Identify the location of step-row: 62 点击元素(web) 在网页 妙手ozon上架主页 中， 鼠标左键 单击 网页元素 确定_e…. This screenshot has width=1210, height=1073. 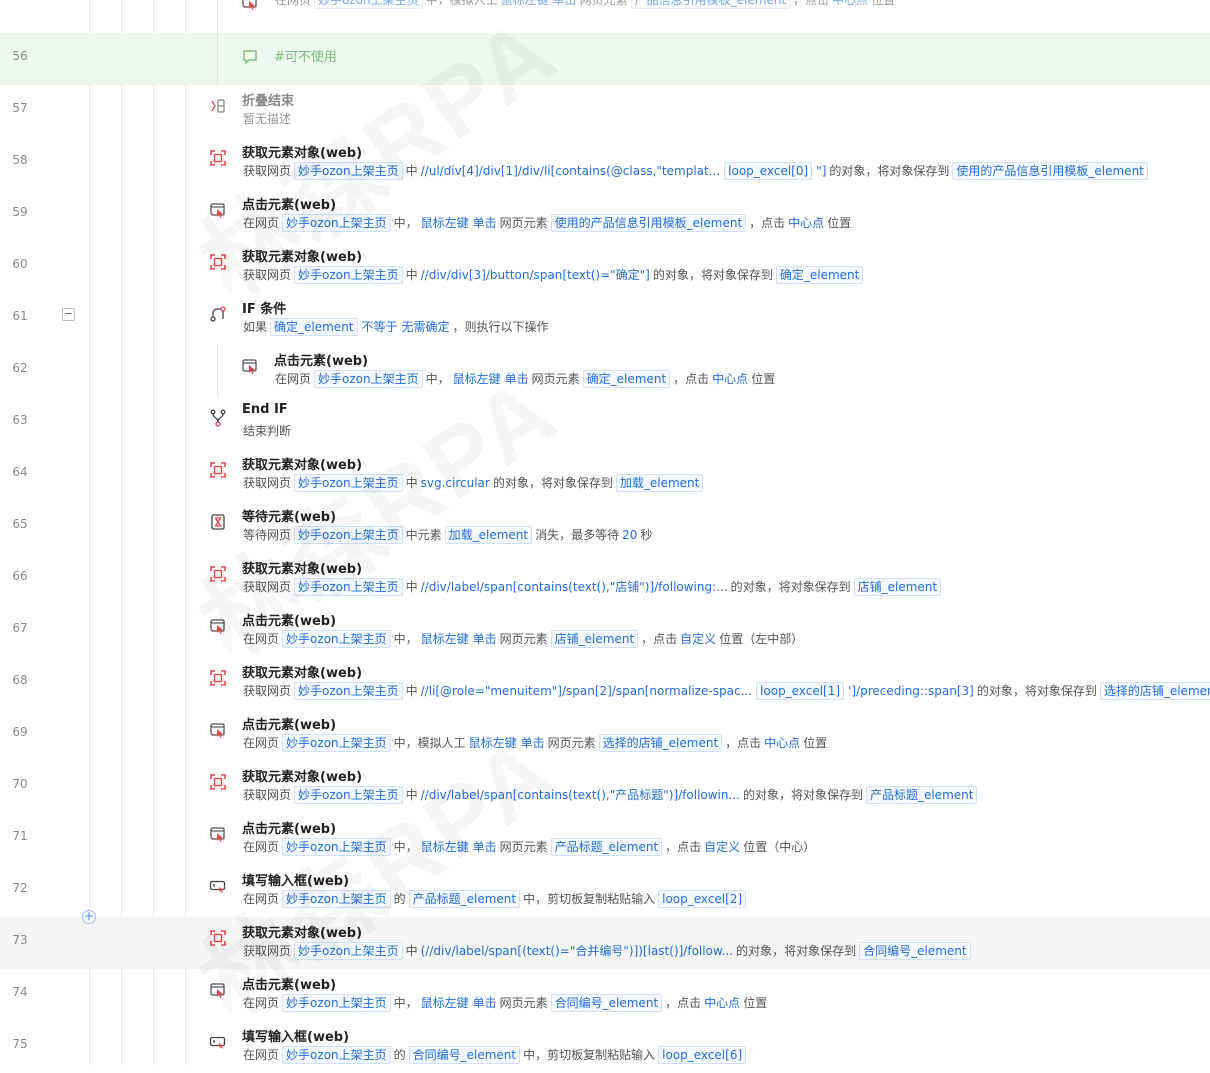
(605, 371).